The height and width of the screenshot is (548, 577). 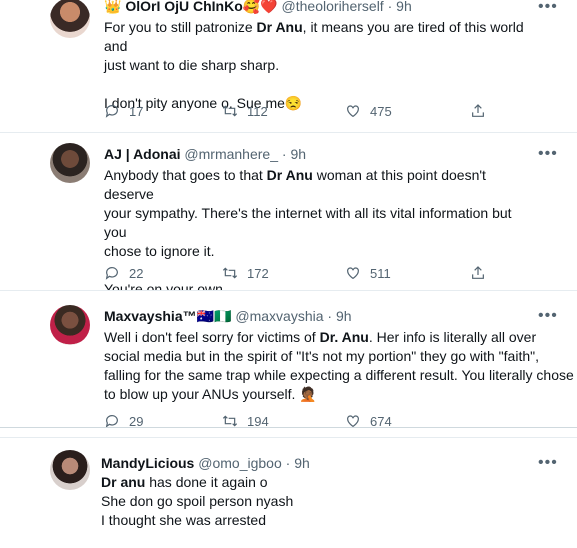 I want to click on retweet-button: 194, so click(x=245, y=420).